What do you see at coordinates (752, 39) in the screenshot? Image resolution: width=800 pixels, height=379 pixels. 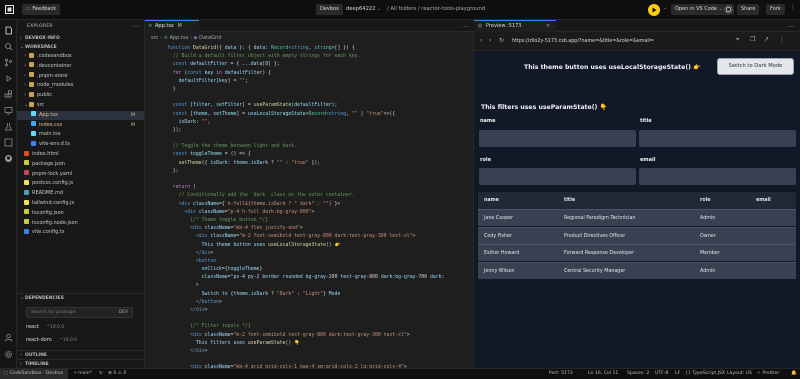 I see `copy-icon: ❐` at bounding box center [752, 39].